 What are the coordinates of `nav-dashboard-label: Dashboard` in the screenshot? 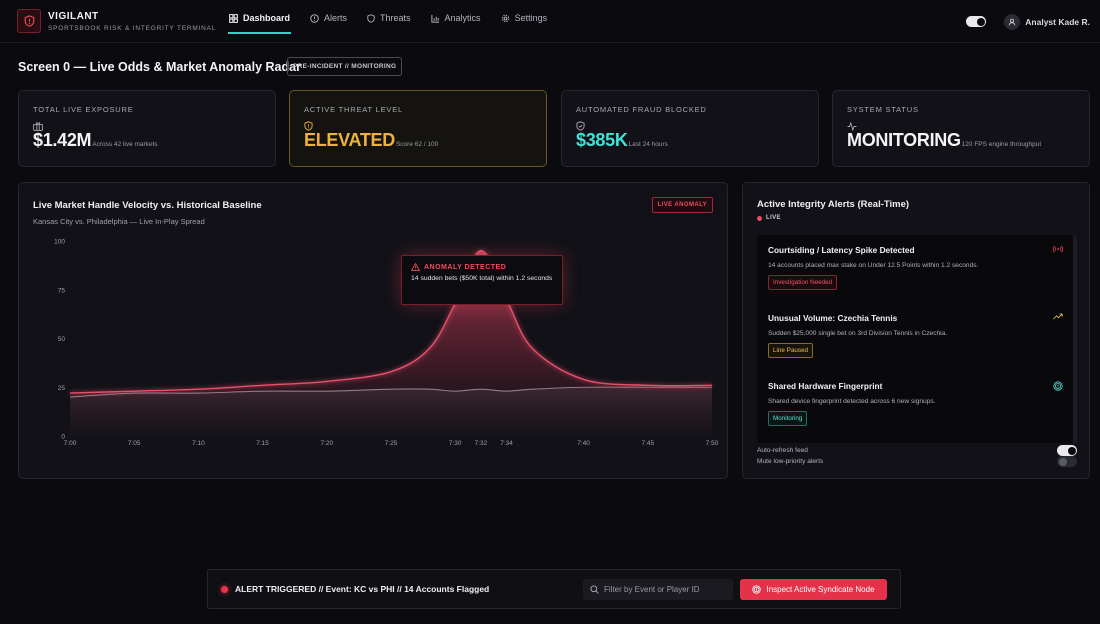 It's located at (267, 18).